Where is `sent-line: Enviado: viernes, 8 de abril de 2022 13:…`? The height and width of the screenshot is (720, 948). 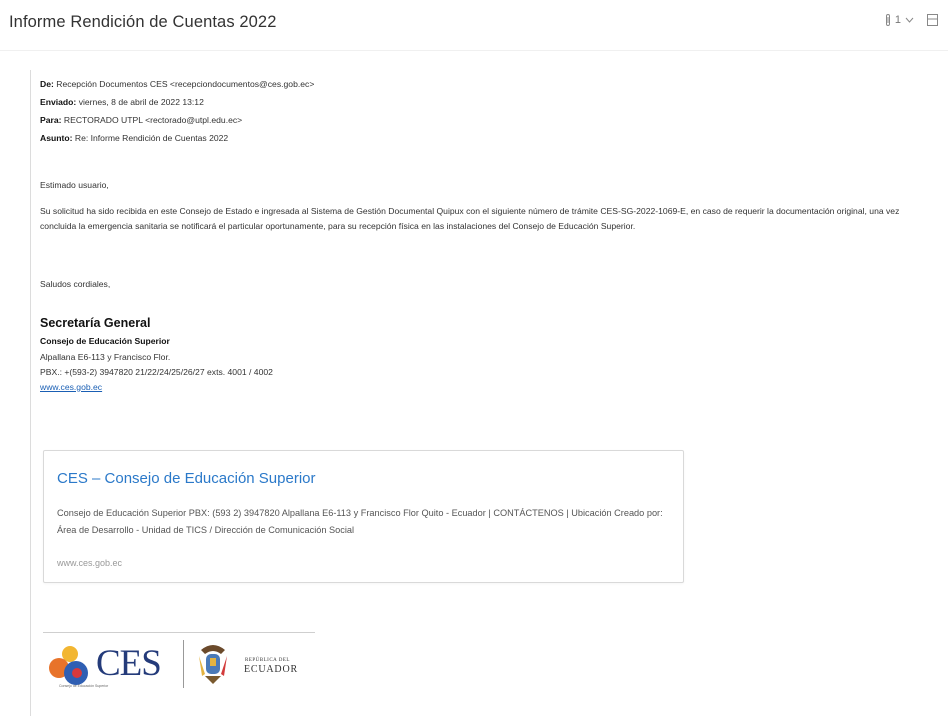 sent-line: Enviado: viernes, 8 de abril de 2022 13:… is located at coordinates (490, 102).